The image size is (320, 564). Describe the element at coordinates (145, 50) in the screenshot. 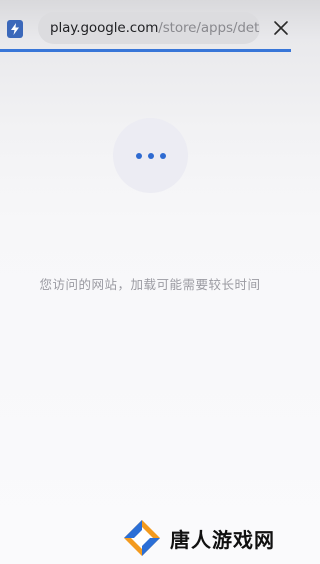

I see `page-load-progress-bar` at that location.